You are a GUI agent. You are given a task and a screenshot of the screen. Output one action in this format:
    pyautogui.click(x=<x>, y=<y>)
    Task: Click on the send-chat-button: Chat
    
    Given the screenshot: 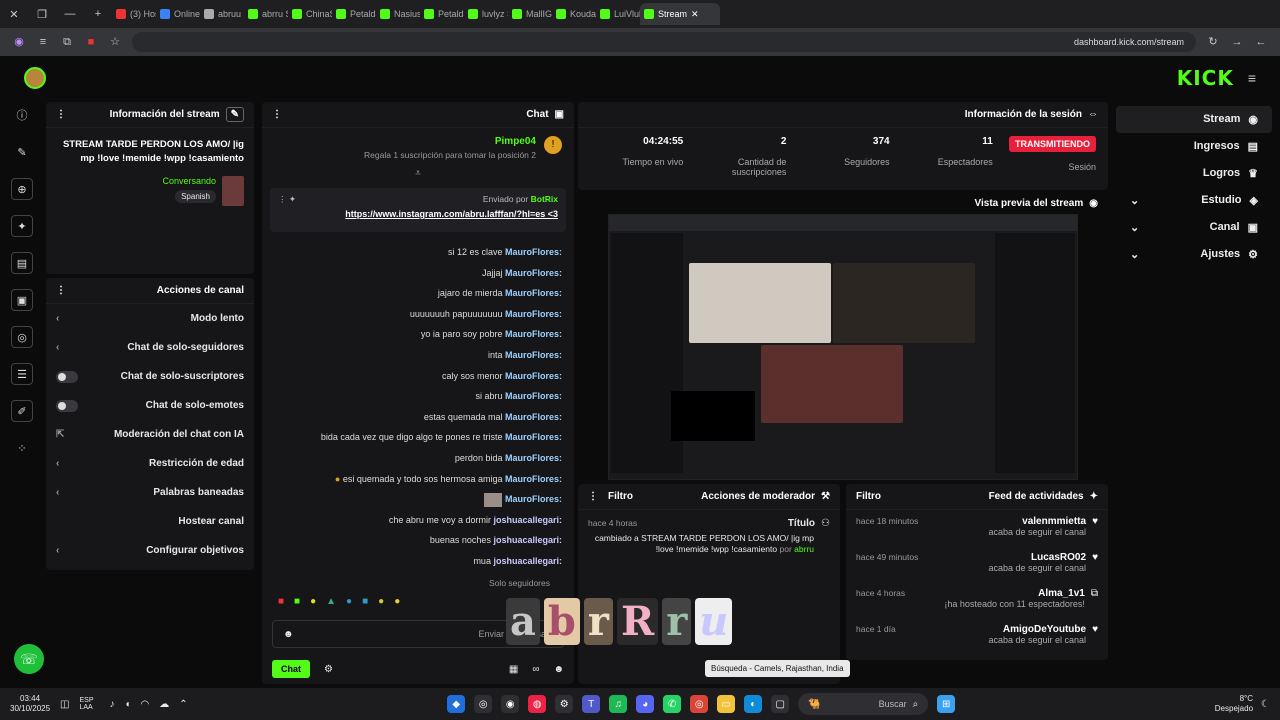 What is the action you would take?
    pyautogui.click(x=291, y=669)
    